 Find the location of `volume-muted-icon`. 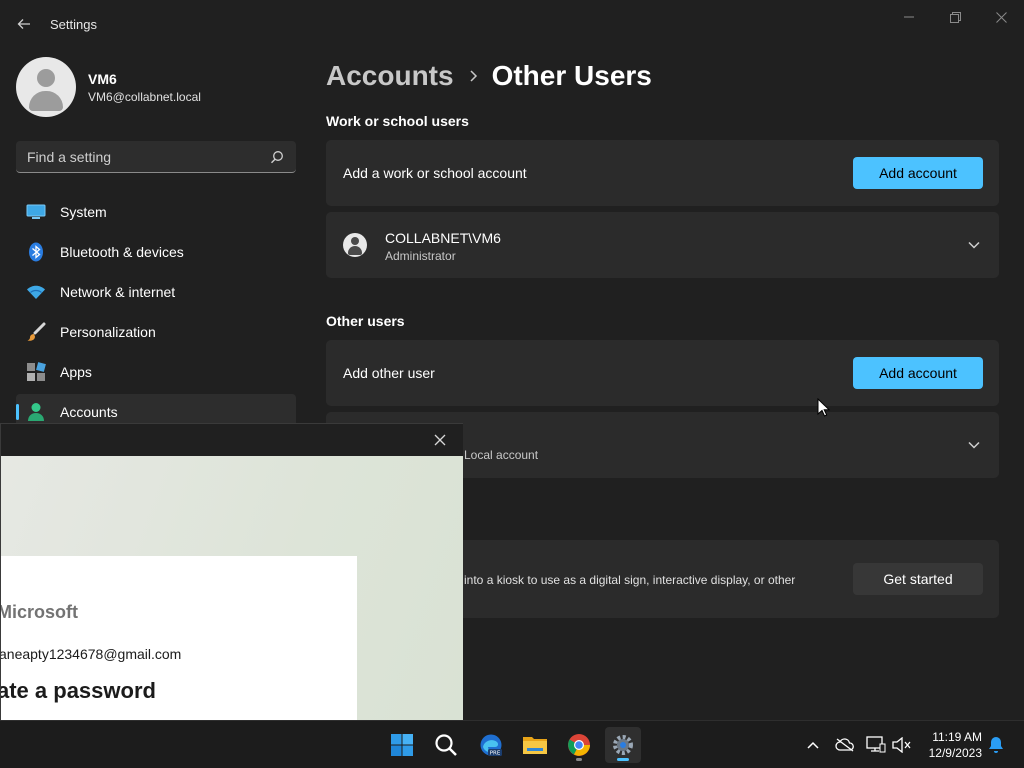

volume-muted-icon is located at coordinates (901, 745).